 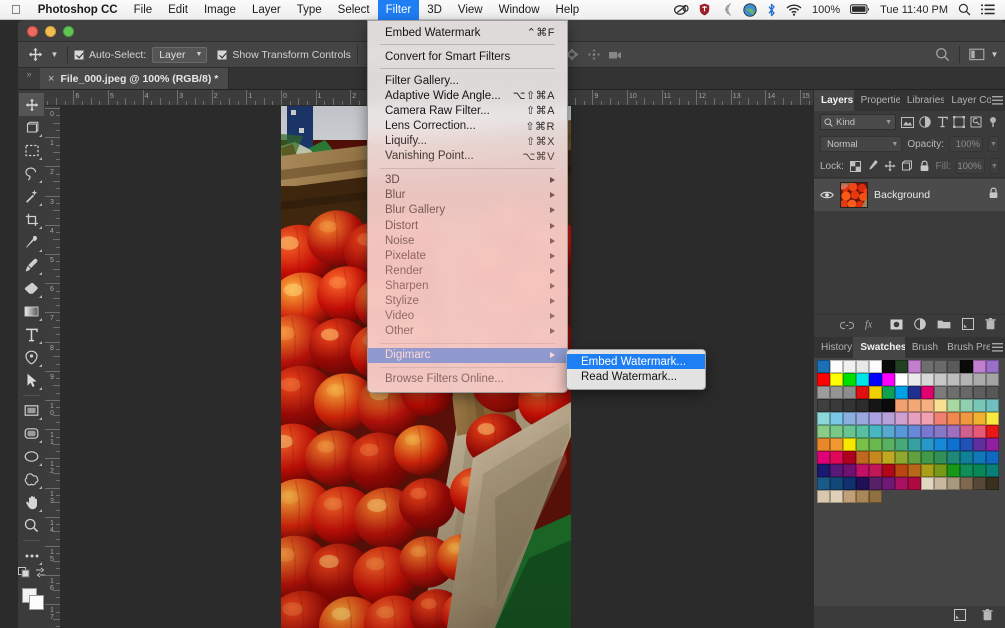 What do you see at coordinates (78, 10) in the screenshot?
I see `menu-bar-item-photoshop-cc: Photoshop CC` at bounding box center [78, 10].